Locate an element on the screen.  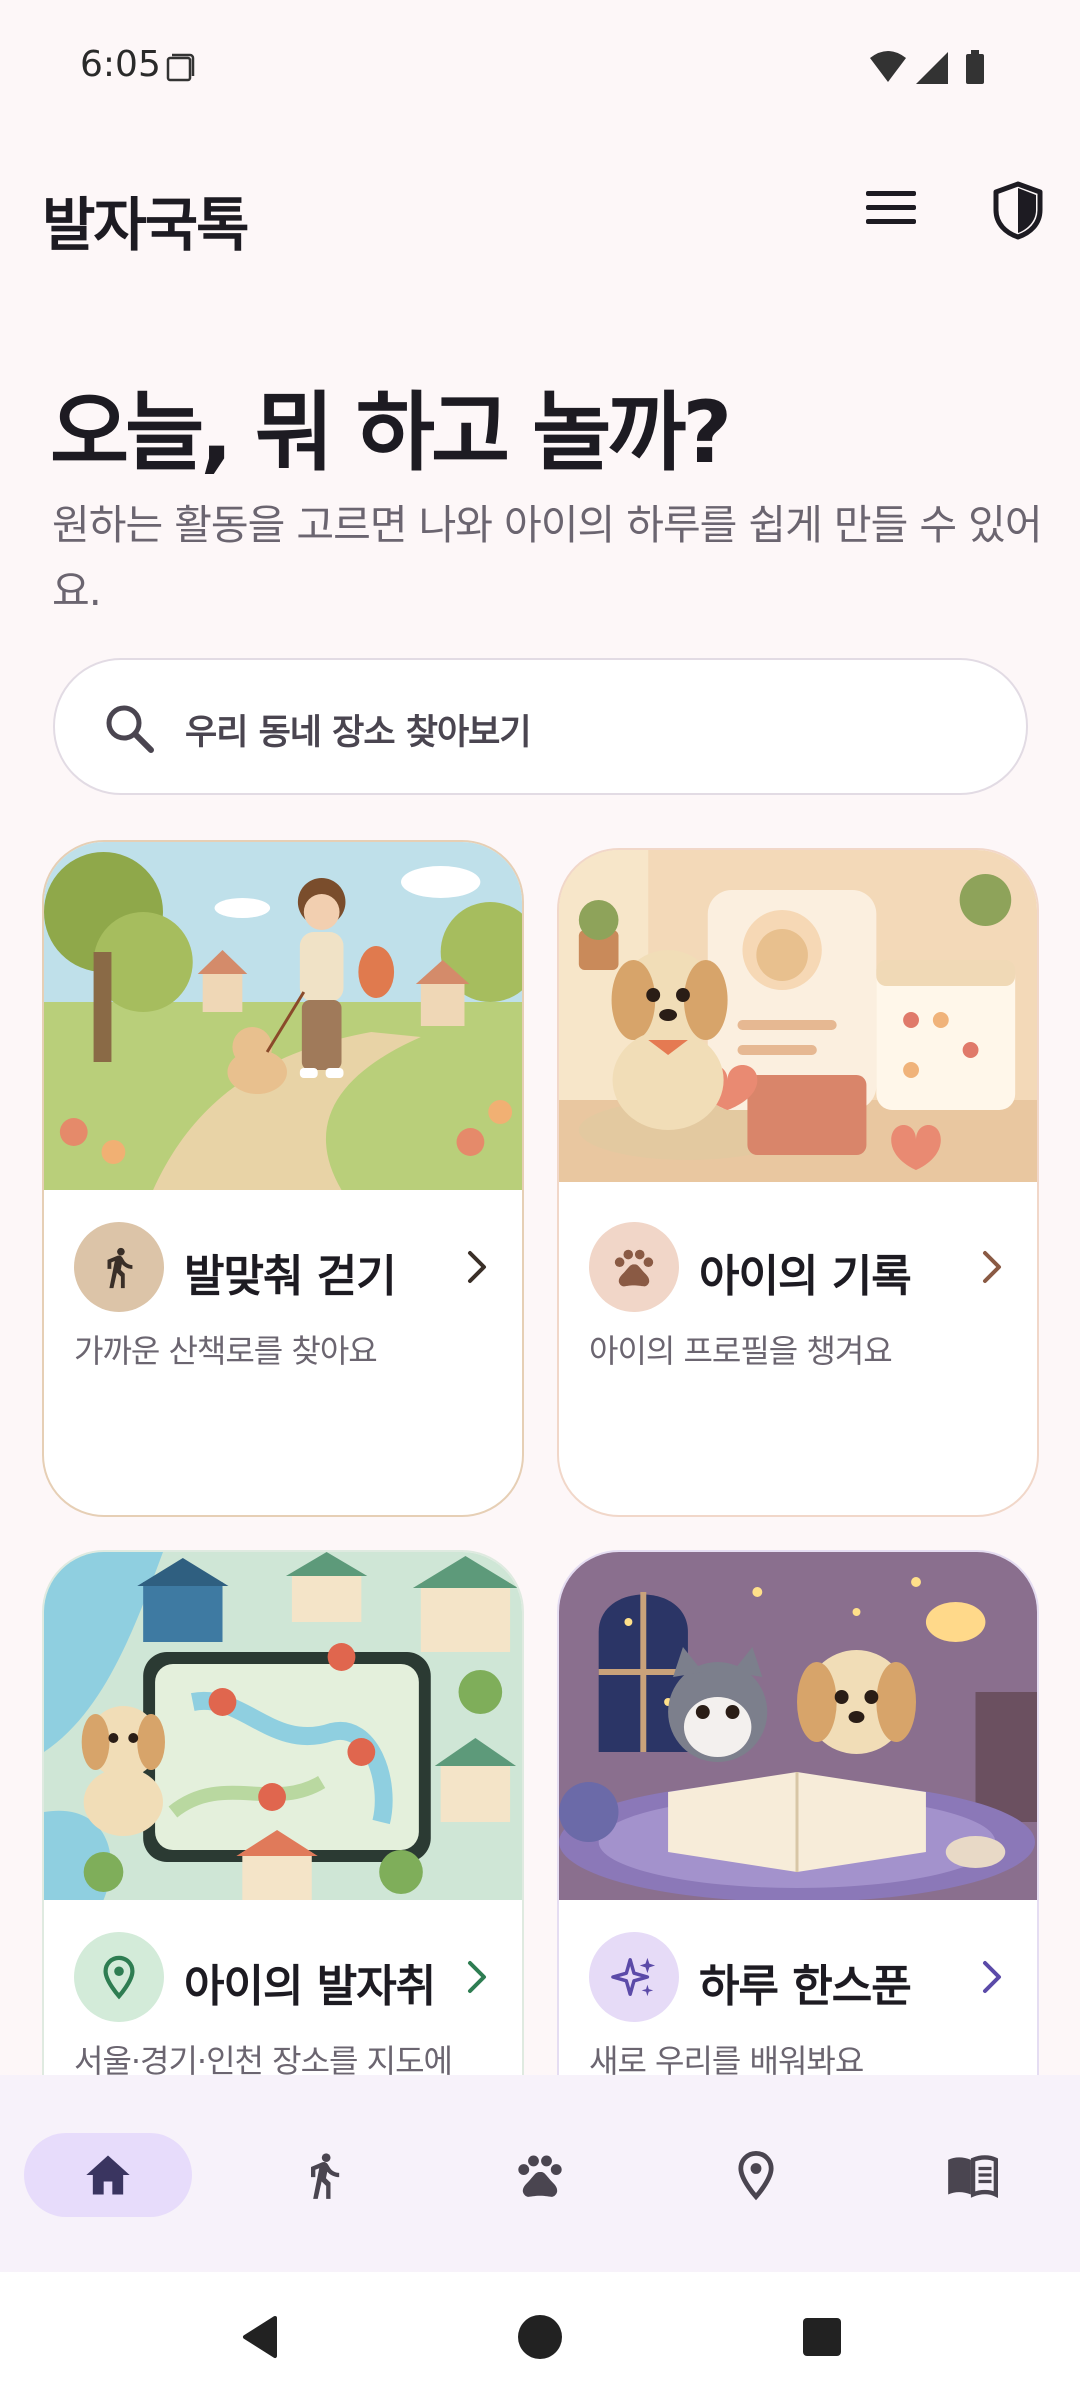
home-circle-icon is located at coordinates (540, 2337).